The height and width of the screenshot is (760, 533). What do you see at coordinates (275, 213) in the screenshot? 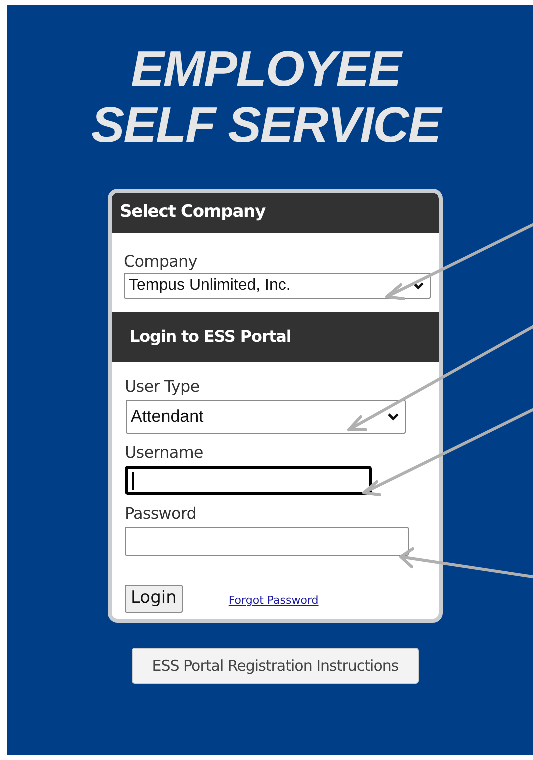
I see `section-header: Select Company` at bounding box center [275, 213].